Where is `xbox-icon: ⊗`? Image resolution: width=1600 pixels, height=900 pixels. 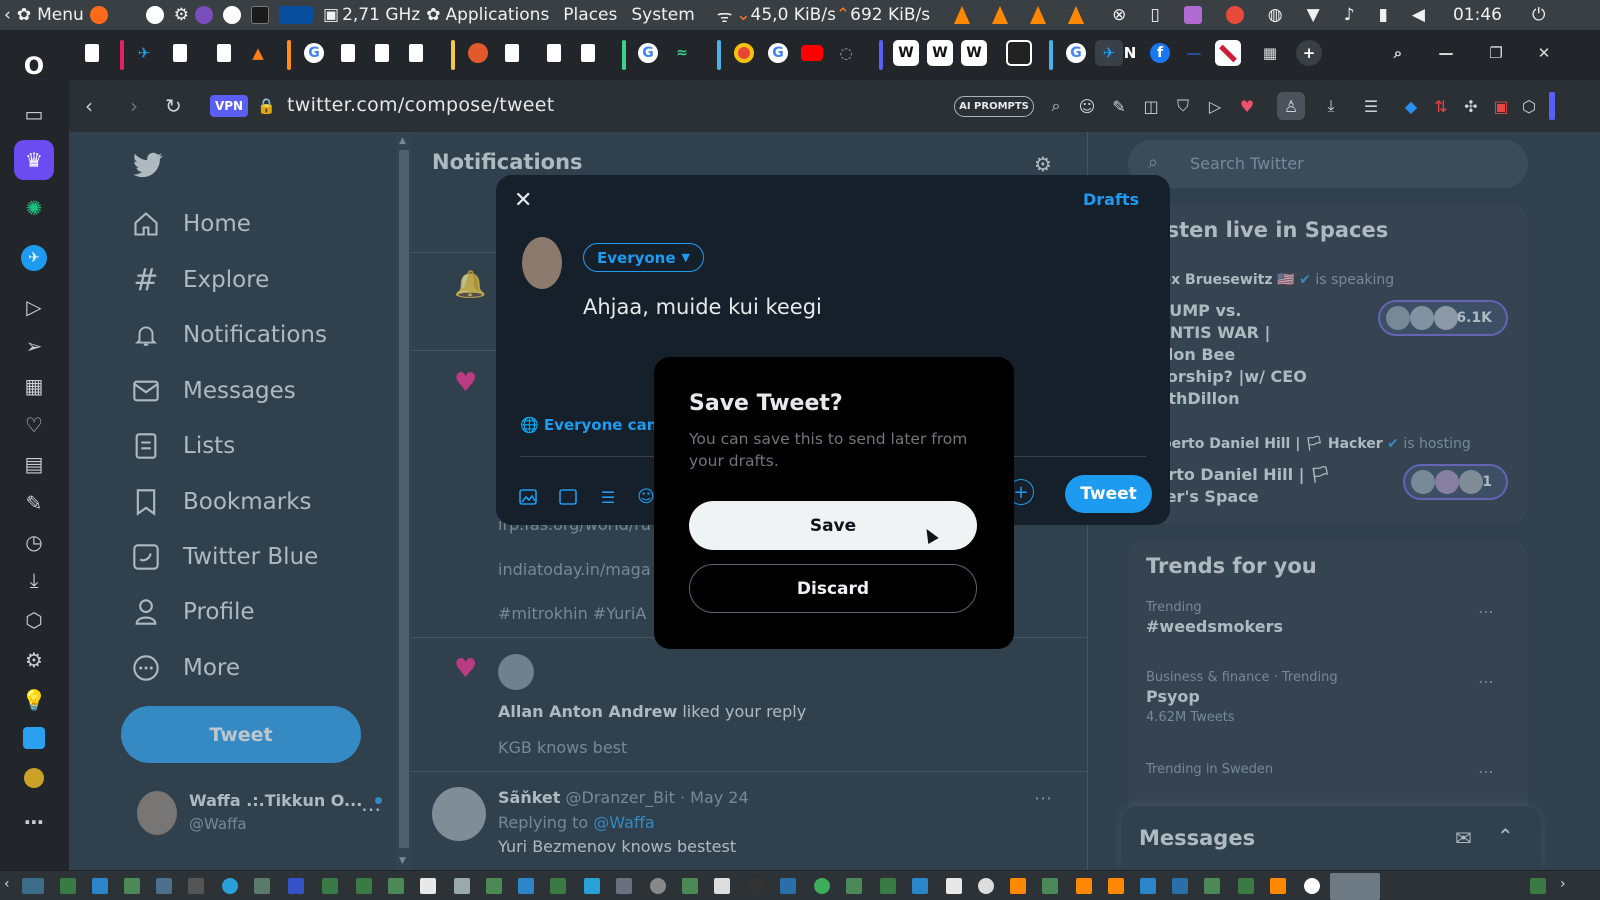
xbox-icon: ⊗ is located at coordinates (1119, 15).